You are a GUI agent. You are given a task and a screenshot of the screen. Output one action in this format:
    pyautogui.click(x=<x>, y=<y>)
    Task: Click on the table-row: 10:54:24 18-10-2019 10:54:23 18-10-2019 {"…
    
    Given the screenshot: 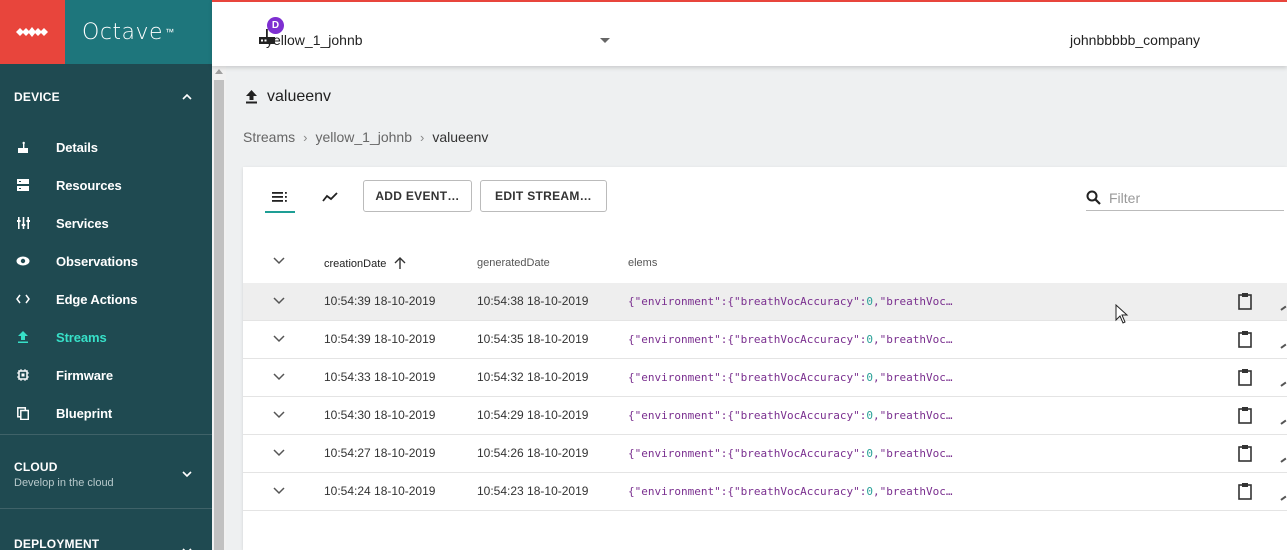 What is the action you would take?
    pyautogui.click(x=765, y=492)
    